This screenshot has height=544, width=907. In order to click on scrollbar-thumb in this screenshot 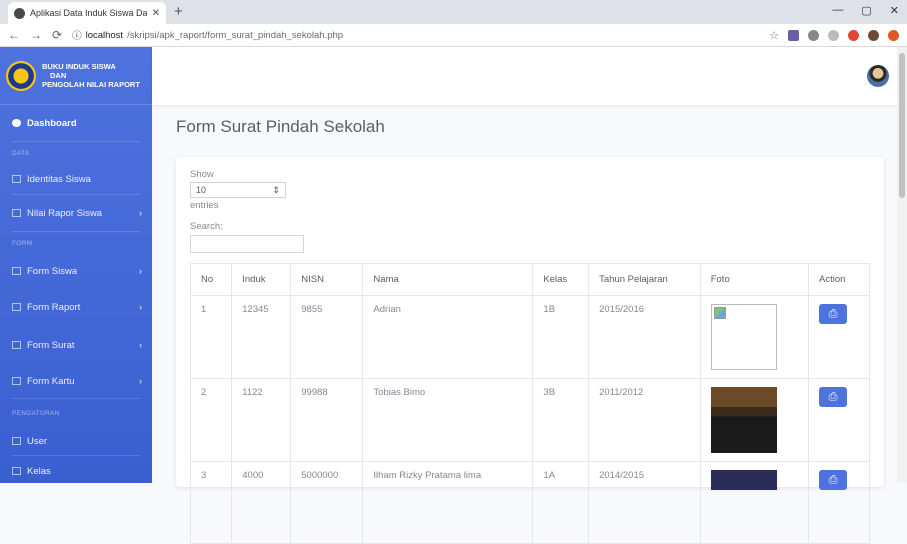, I will do `click(902, 125)`.